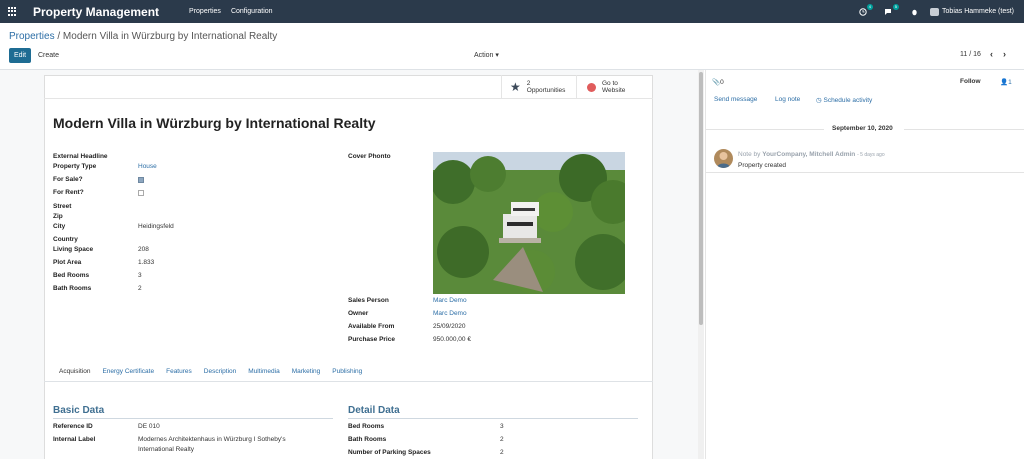  Describe the element at coordinates (179, 371) in the screenshot. I see `tab-features: Features` at that location.